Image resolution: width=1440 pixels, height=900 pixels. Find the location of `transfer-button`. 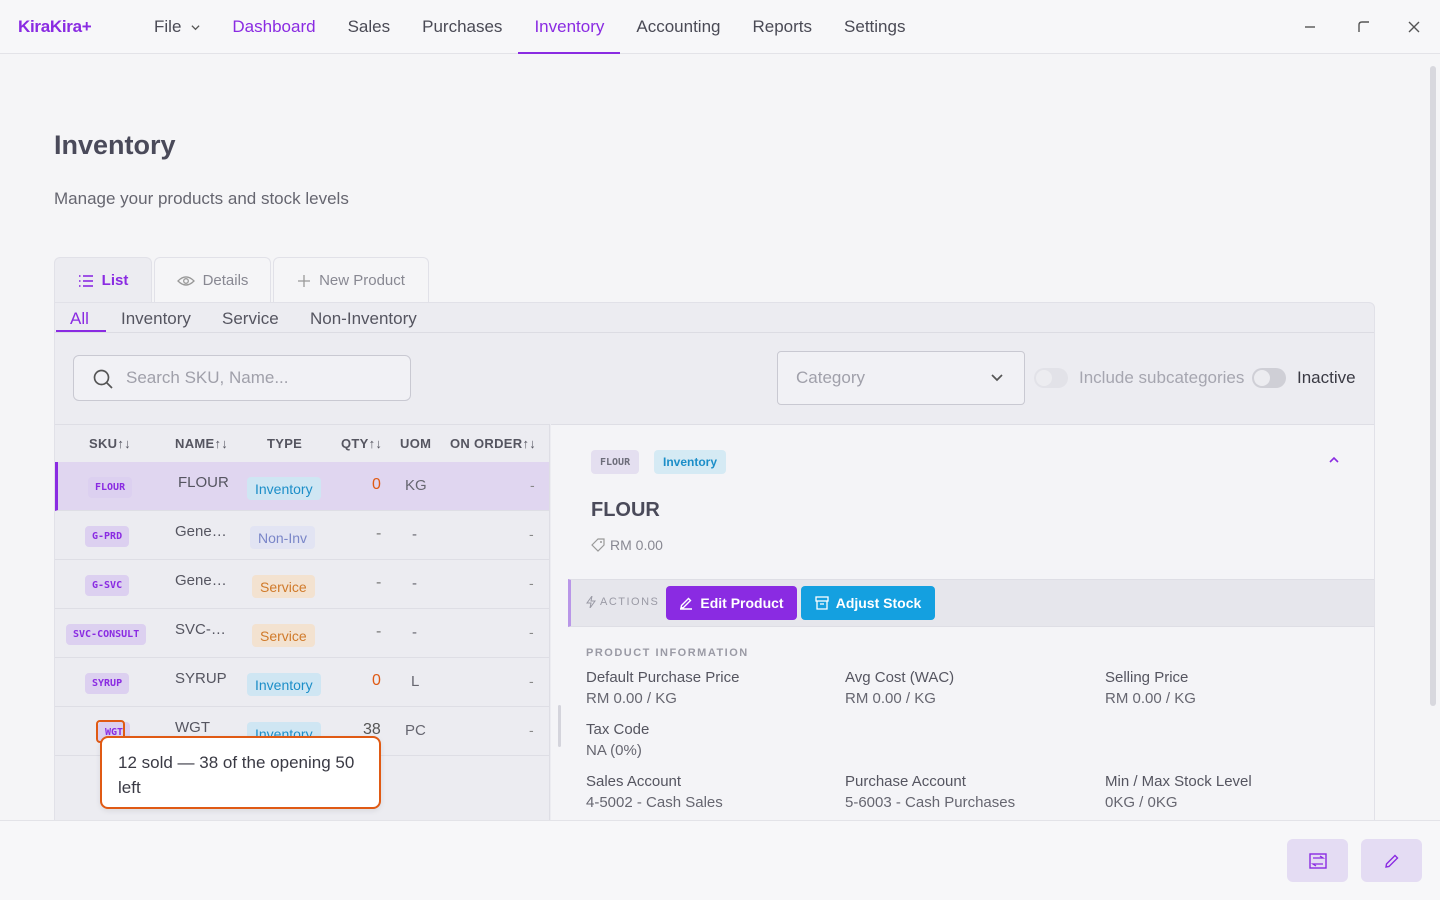

transfer-button is located at coordinates (1317, 860).